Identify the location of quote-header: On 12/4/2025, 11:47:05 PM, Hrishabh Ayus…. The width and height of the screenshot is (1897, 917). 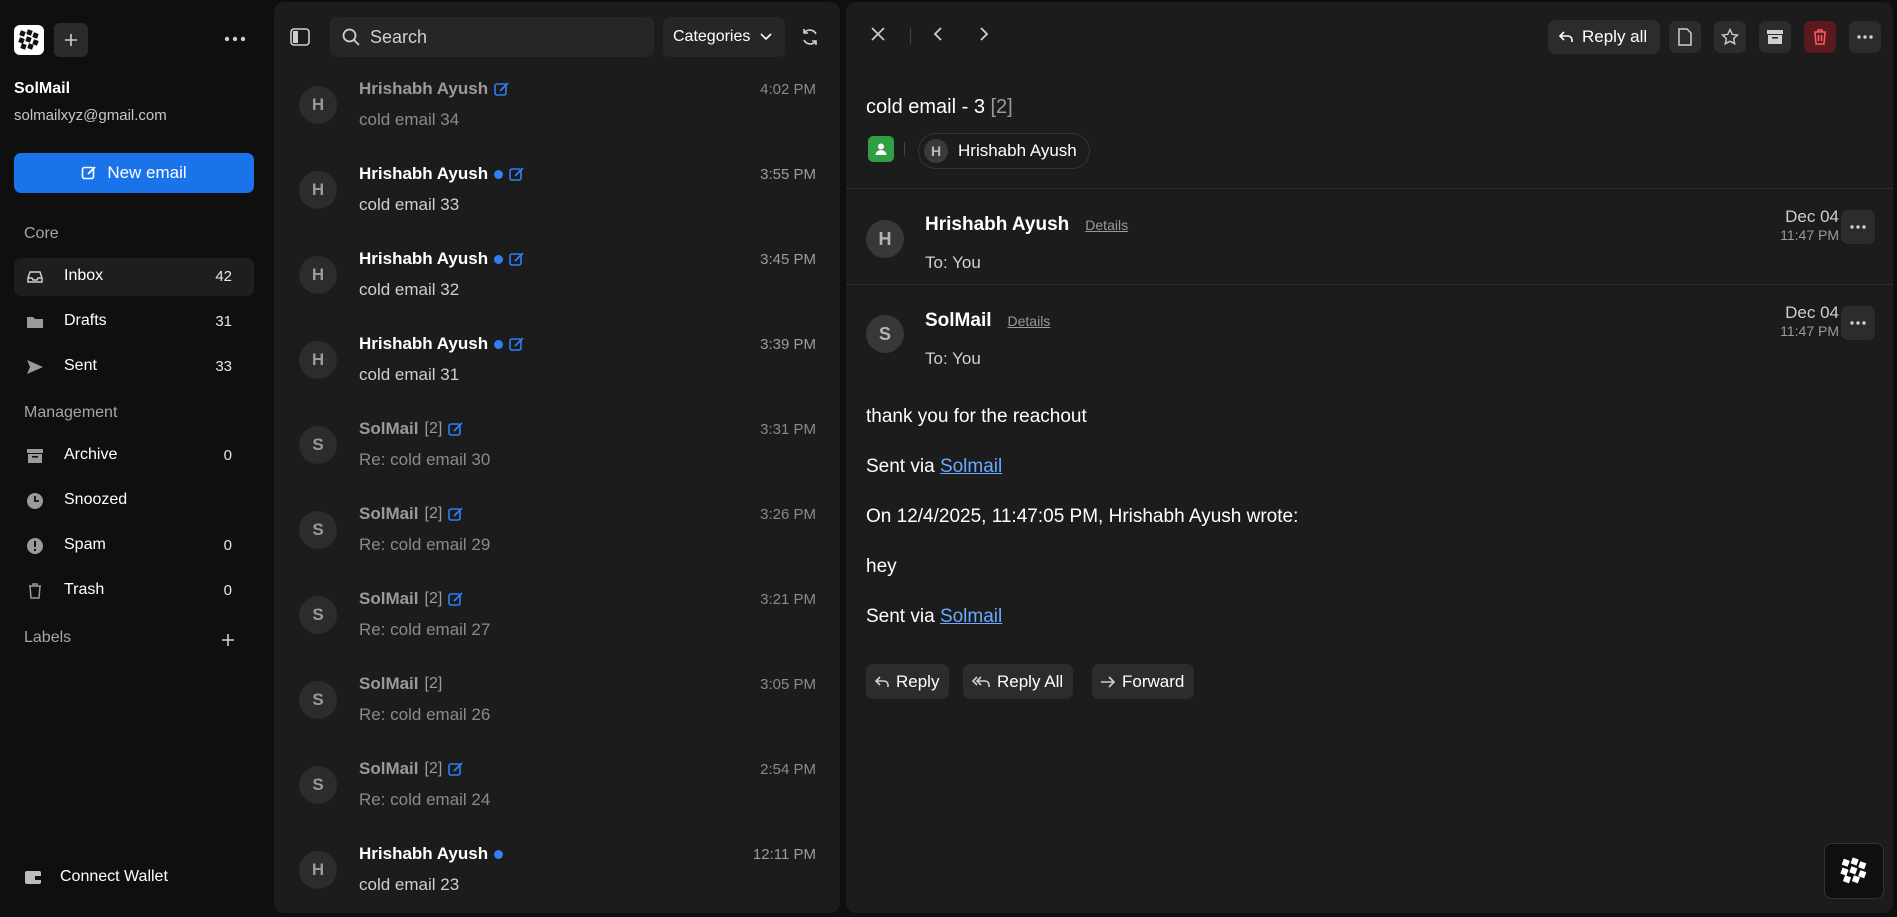
(1082, 516).